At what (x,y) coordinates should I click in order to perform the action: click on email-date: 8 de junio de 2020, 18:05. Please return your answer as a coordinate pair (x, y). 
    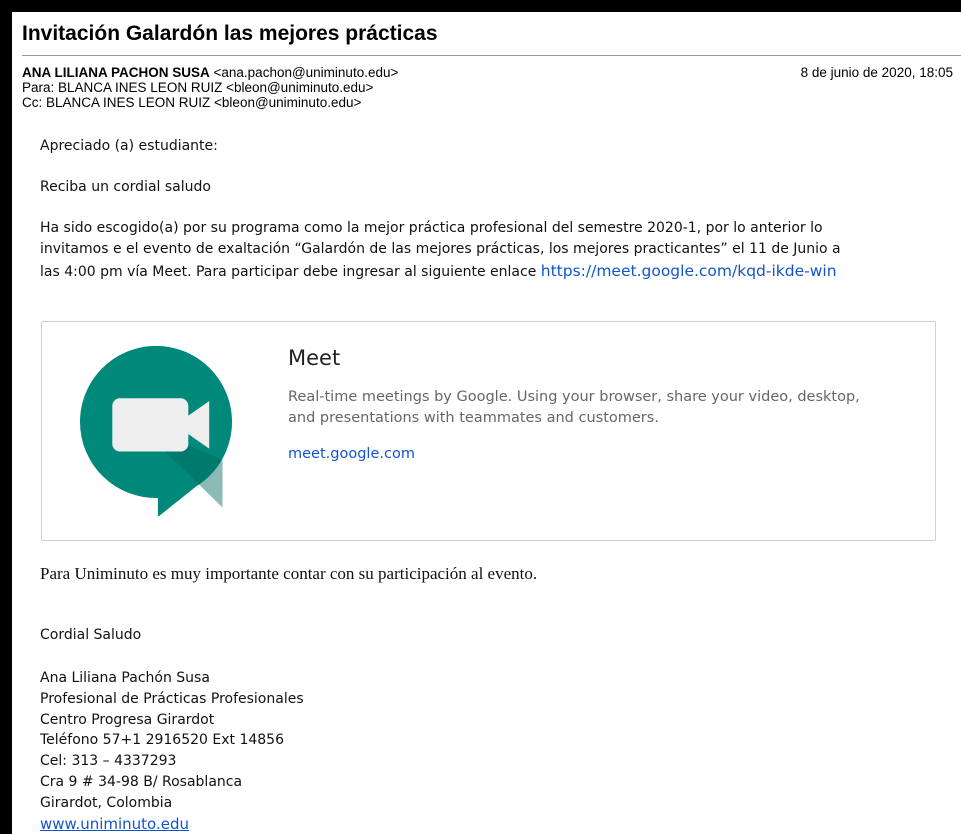
    Looking at the image, I should click on (876, 72).